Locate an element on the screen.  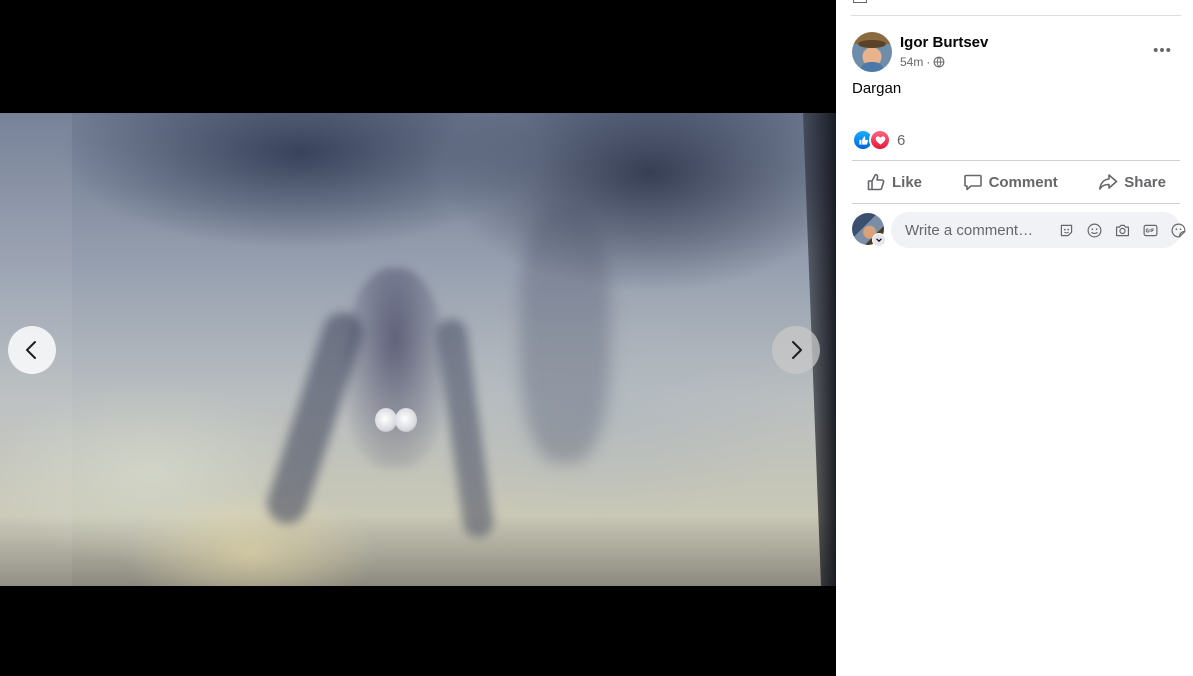
post-action-bar: Like Comment Share is located at coordinates (1016, 182).